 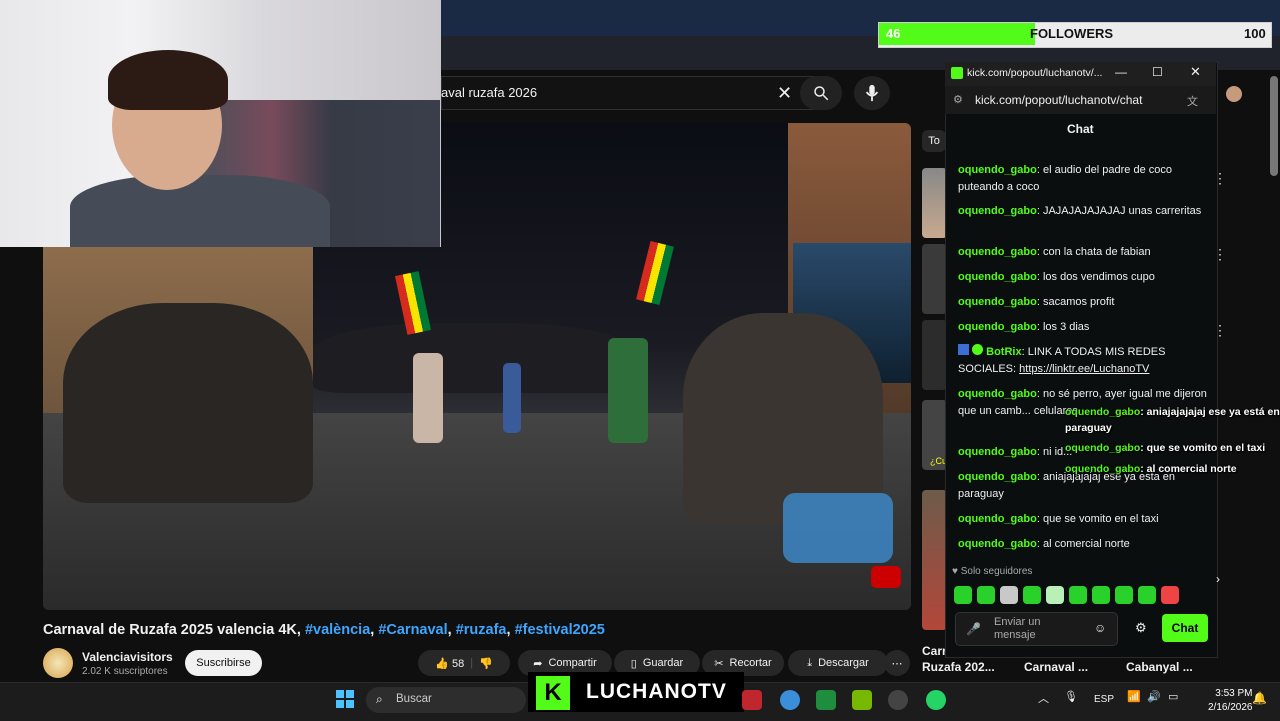 I want to click on streamer-hair, so click(x=168, y=80).